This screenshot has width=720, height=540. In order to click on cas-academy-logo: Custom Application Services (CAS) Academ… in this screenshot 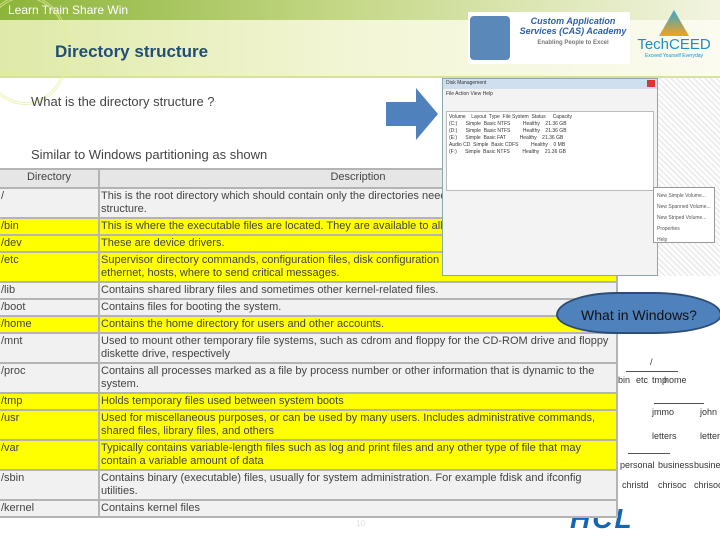, I will do `click(549, 38)`.